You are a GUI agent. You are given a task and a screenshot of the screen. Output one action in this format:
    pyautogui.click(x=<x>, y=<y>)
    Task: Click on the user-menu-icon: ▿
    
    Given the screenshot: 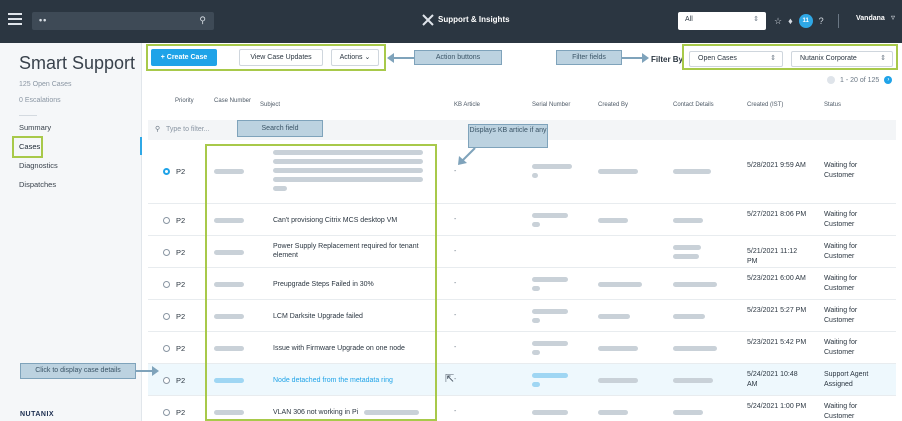 What is the action you would take?
    pyautogui.click(x=893, y=17)
    